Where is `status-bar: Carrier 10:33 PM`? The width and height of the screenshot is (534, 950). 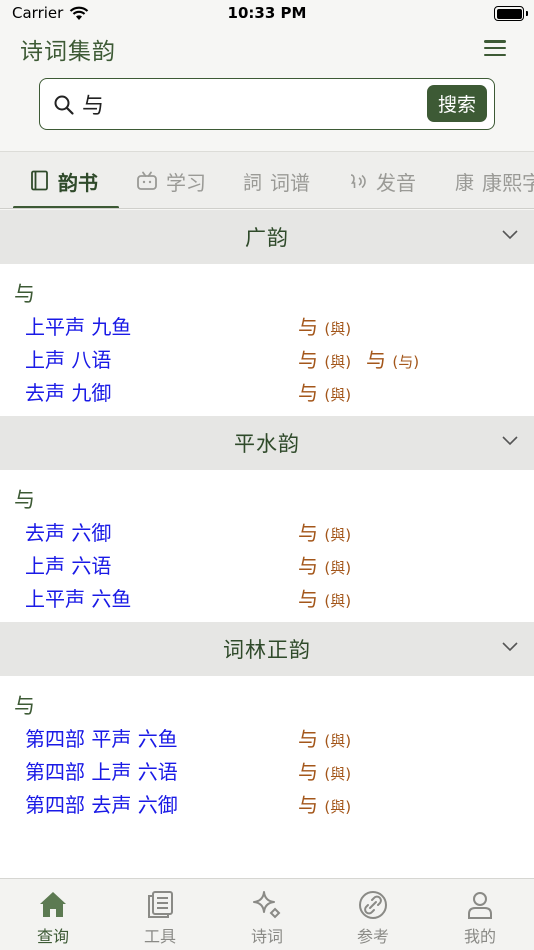 status-bar: Carrier 10:33 PM is located at coordinates (267, 14).